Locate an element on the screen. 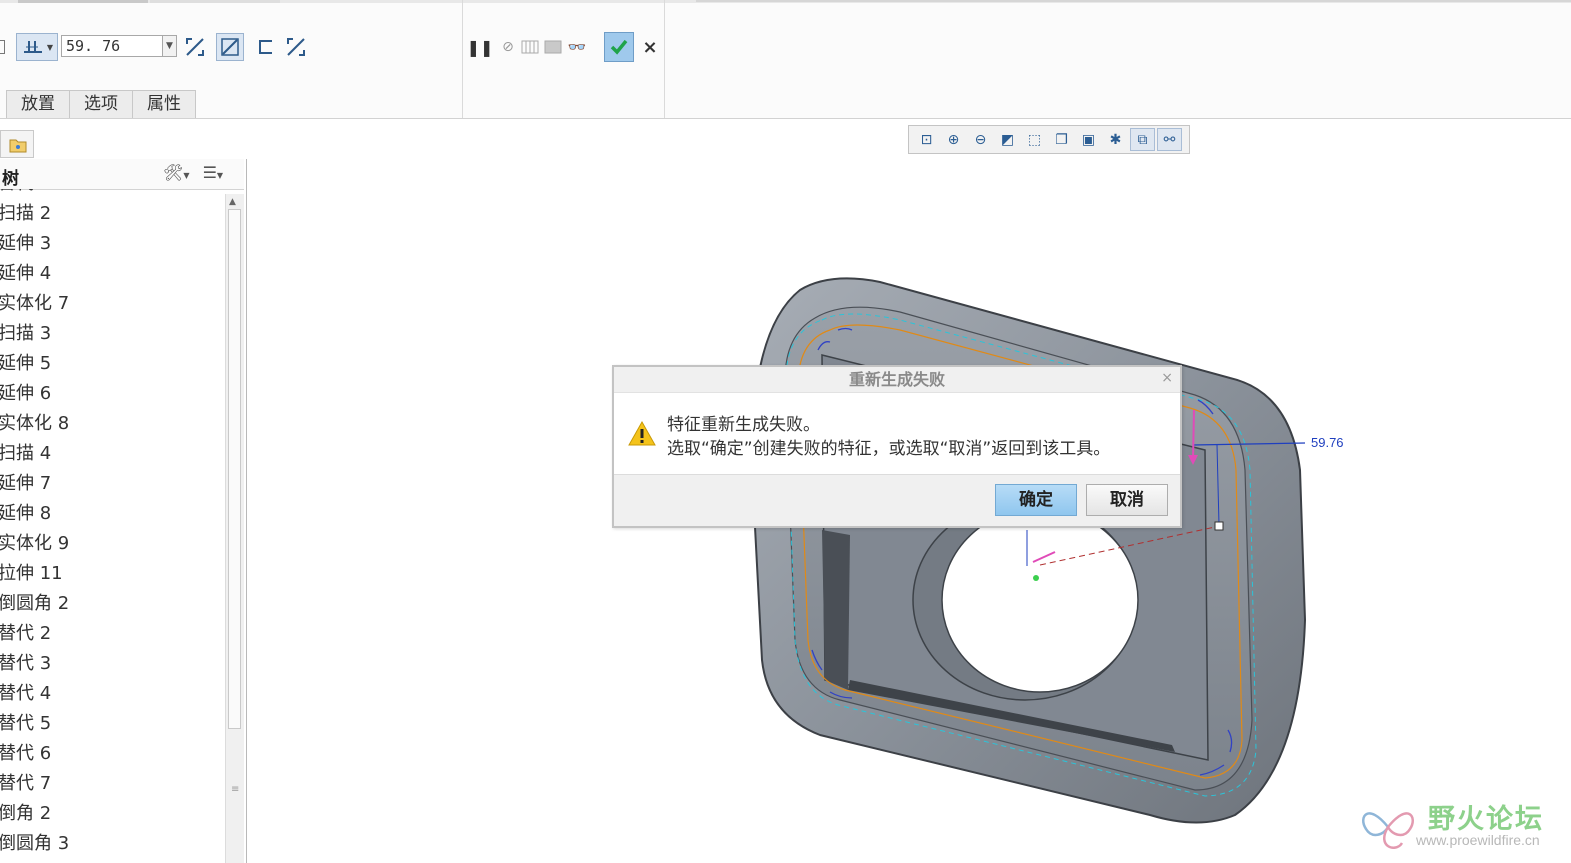  remove-material-icon is located at coordinates (230, 47).